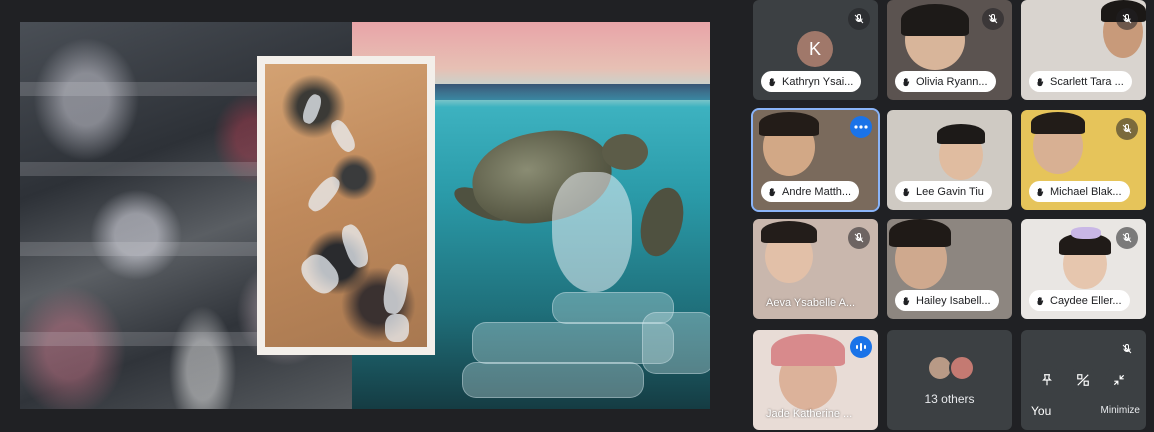  Describe the element at coordinates (962, 368) in the screenshot. I see `avatar` at that location.